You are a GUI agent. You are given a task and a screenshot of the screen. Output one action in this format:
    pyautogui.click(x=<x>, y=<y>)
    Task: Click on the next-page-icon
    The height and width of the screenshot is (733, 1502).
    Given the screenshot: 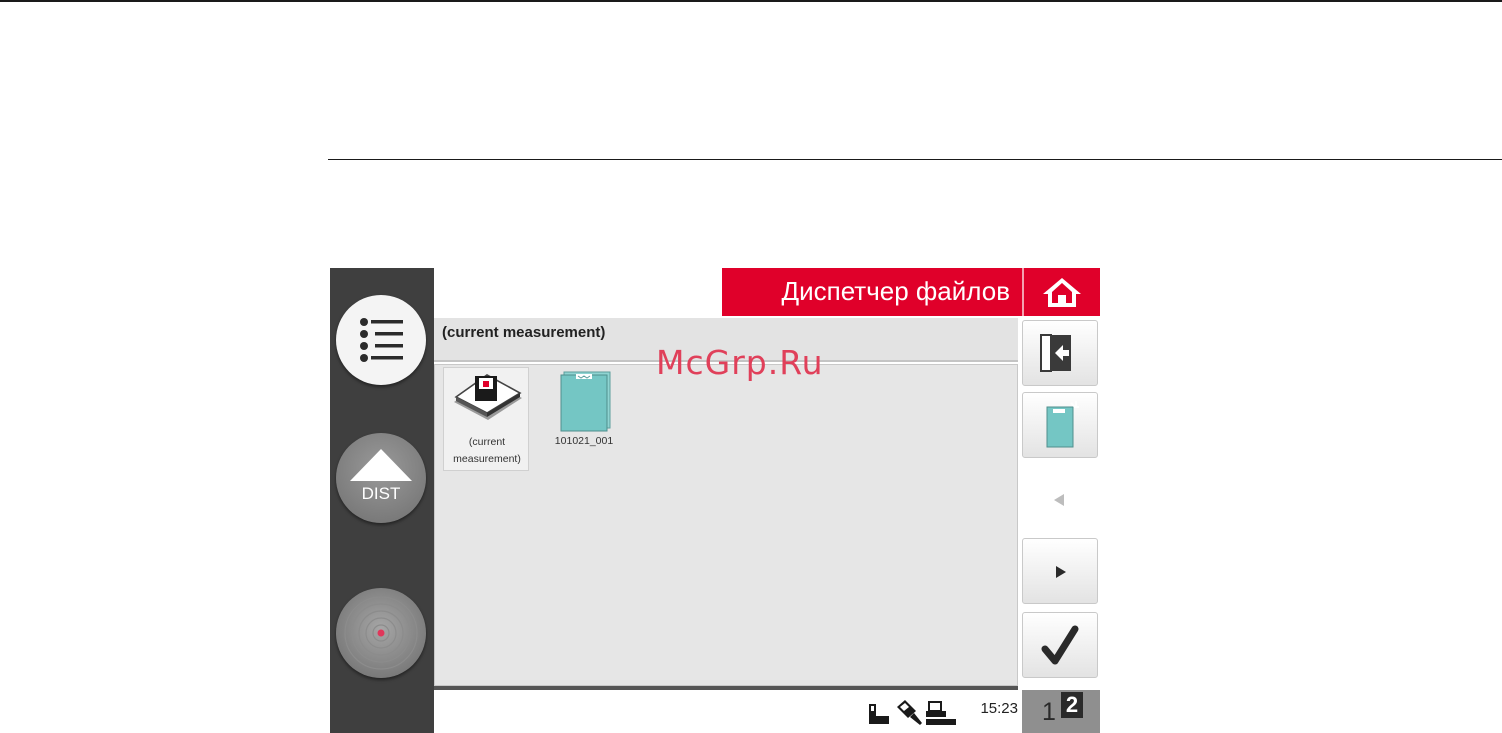 What is the action you would take?
    pyautogui.click(x=1061, y=572)
    